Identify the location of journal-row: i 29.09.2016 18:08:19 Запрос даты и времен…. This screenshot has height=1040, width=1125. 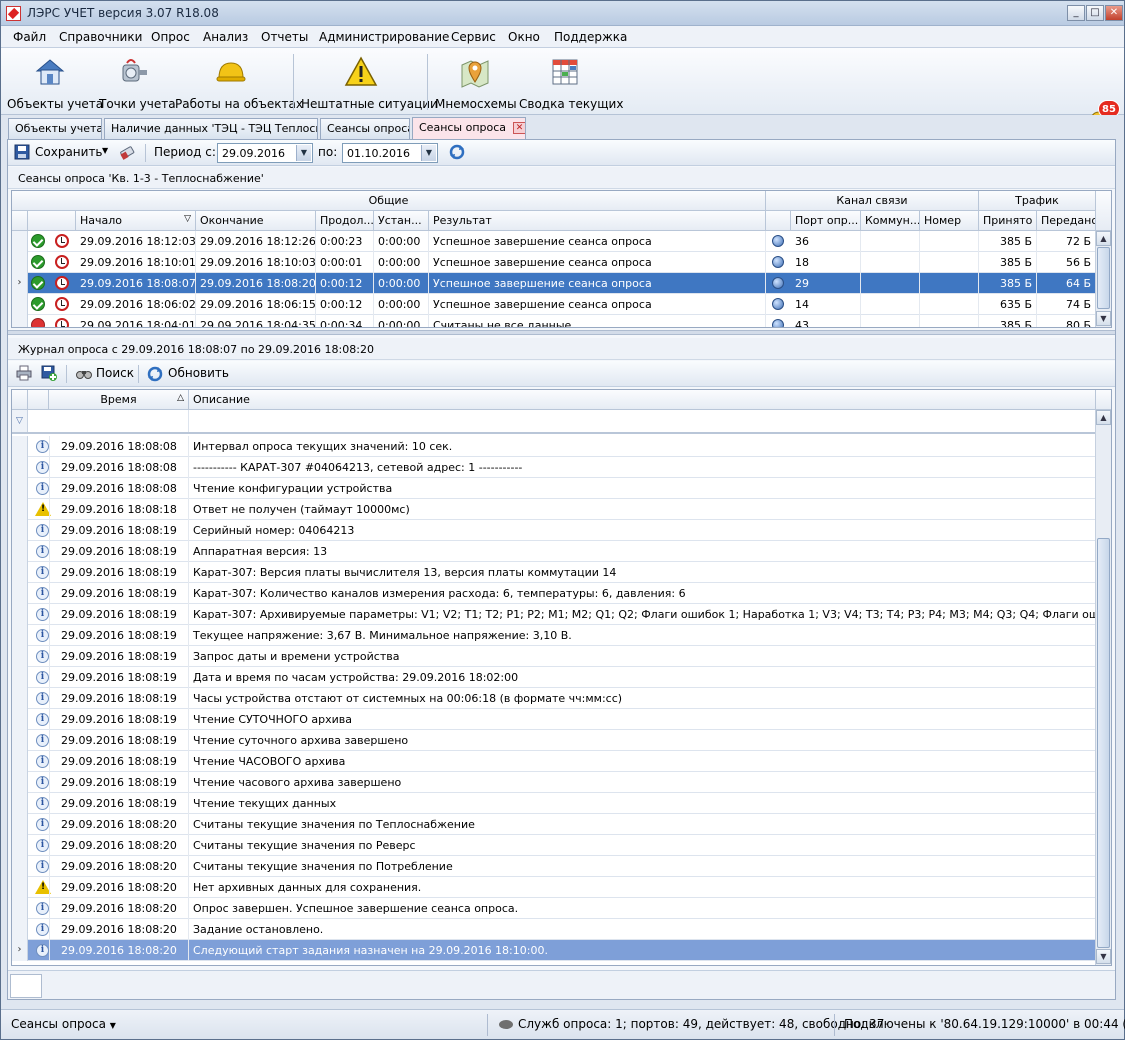
(554, 656).